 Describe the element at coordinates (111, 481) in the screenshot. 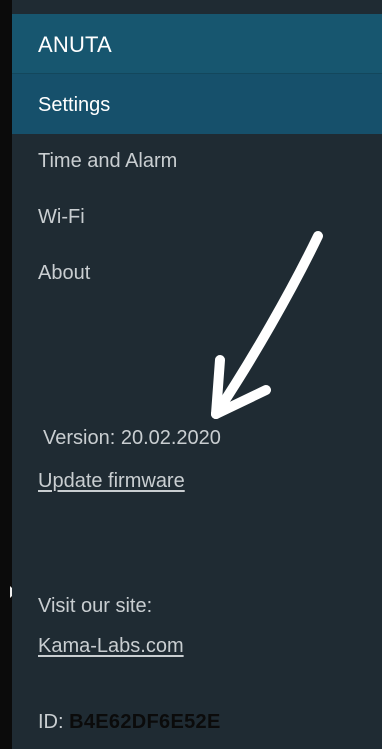

I see `update-firmware-link: Update firmware` at that location.